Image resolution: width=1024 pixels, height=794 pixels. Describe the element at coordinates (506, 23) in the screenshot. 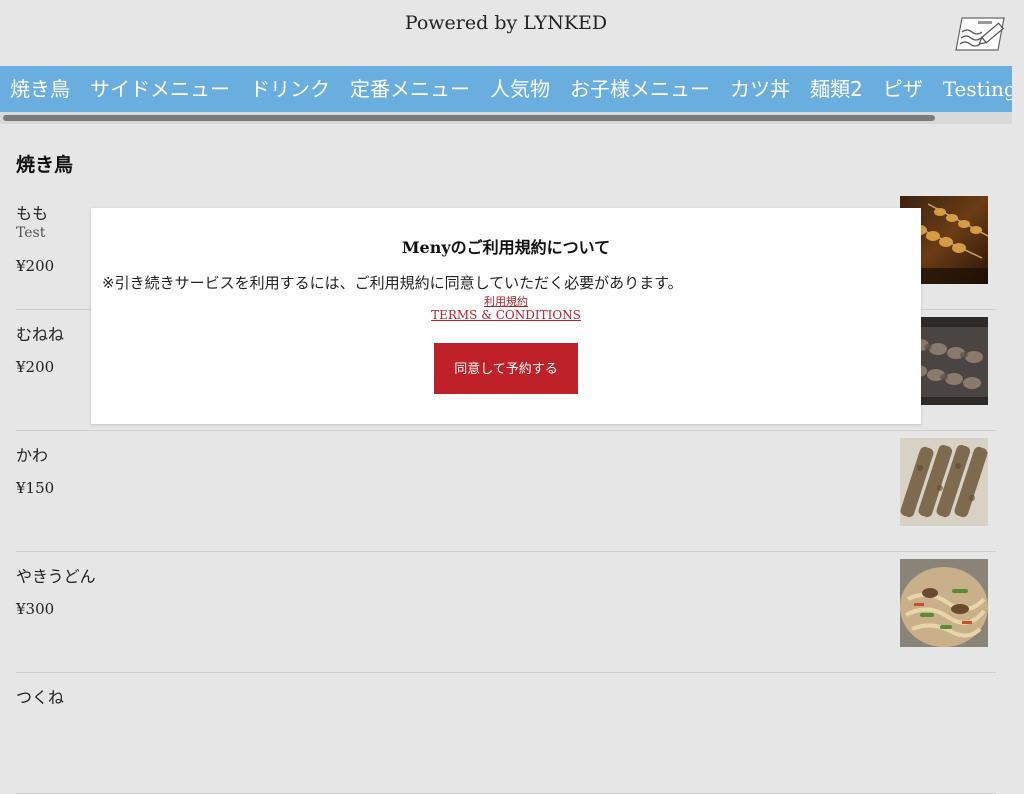

I see `brand-text: Powered by LYNKED` at that location.